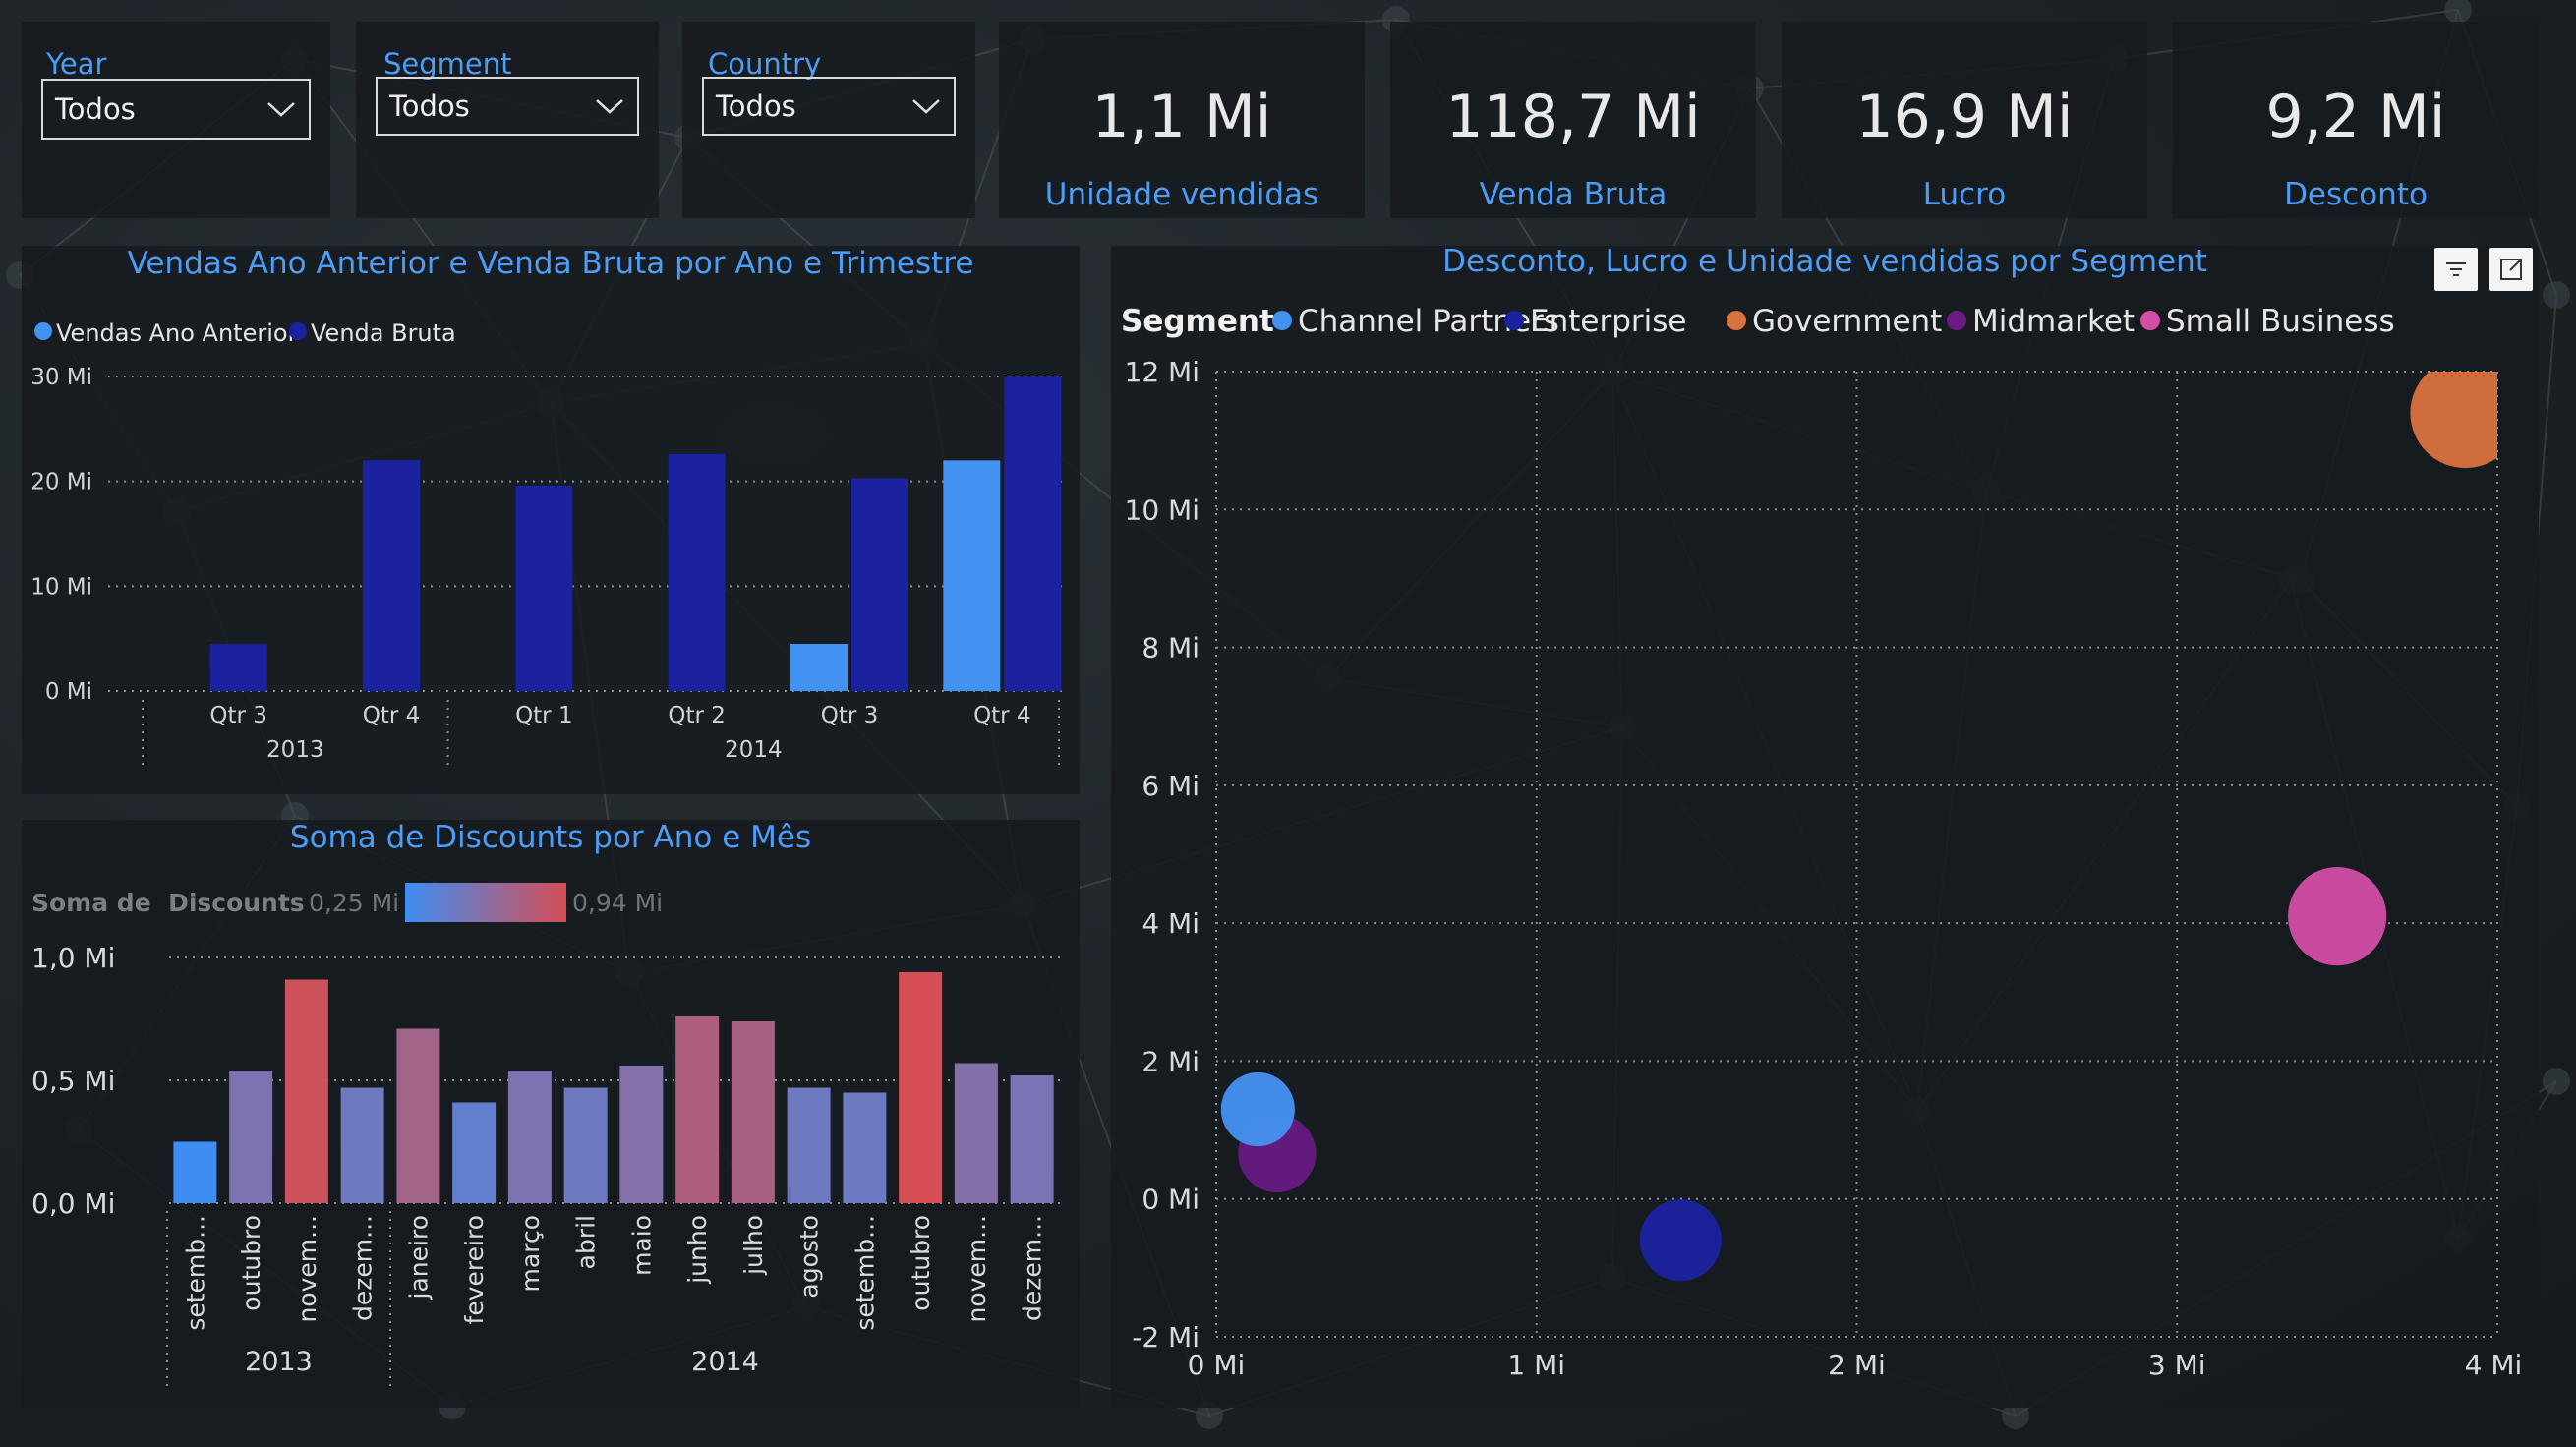 This screenshot has width=2576, height=1447. I want to click on x-tick-label: março, so click(530, 1253).